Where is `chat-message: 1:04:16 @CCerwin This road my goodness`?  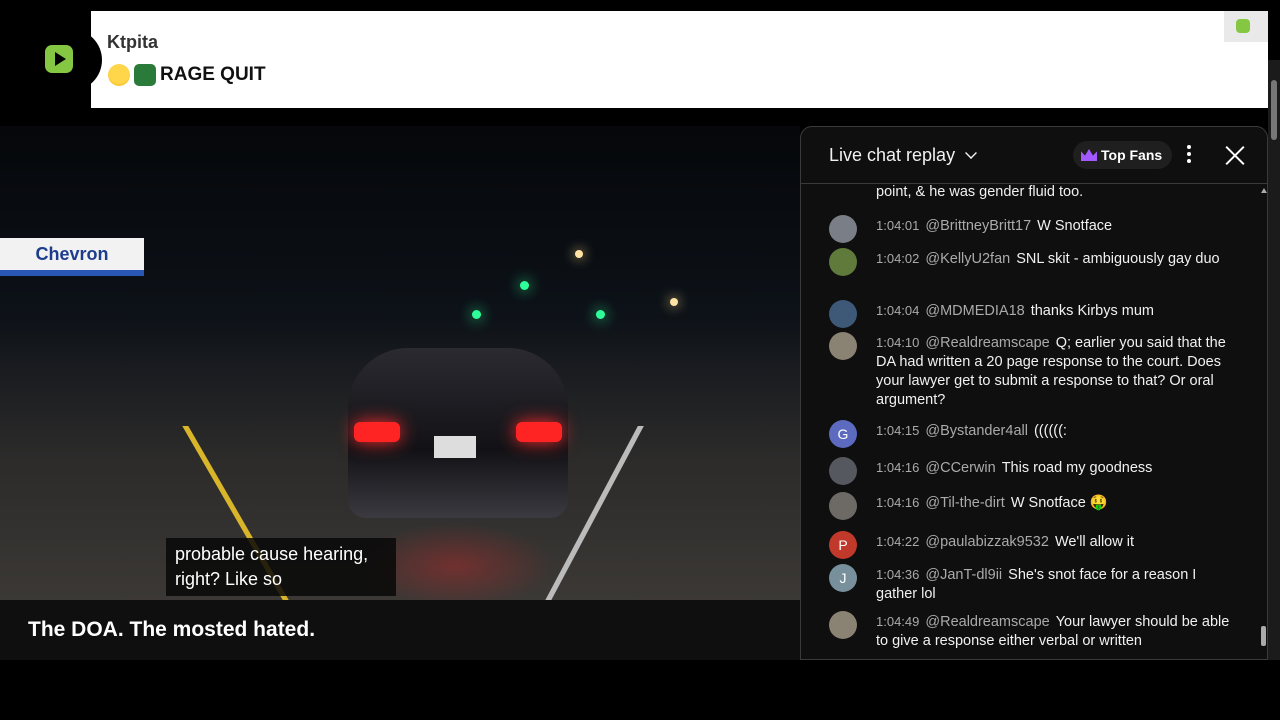
chat-message: 1:04:16 @CCerwin This road my goodness is located at coordinates (1034, 471).